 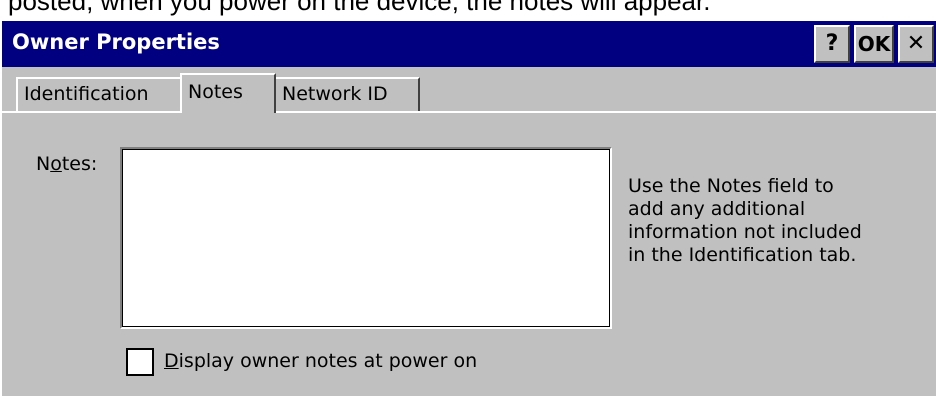 I want to click on title-bar: Owner Properties ? OK ✕, so click(x=469, y=44).